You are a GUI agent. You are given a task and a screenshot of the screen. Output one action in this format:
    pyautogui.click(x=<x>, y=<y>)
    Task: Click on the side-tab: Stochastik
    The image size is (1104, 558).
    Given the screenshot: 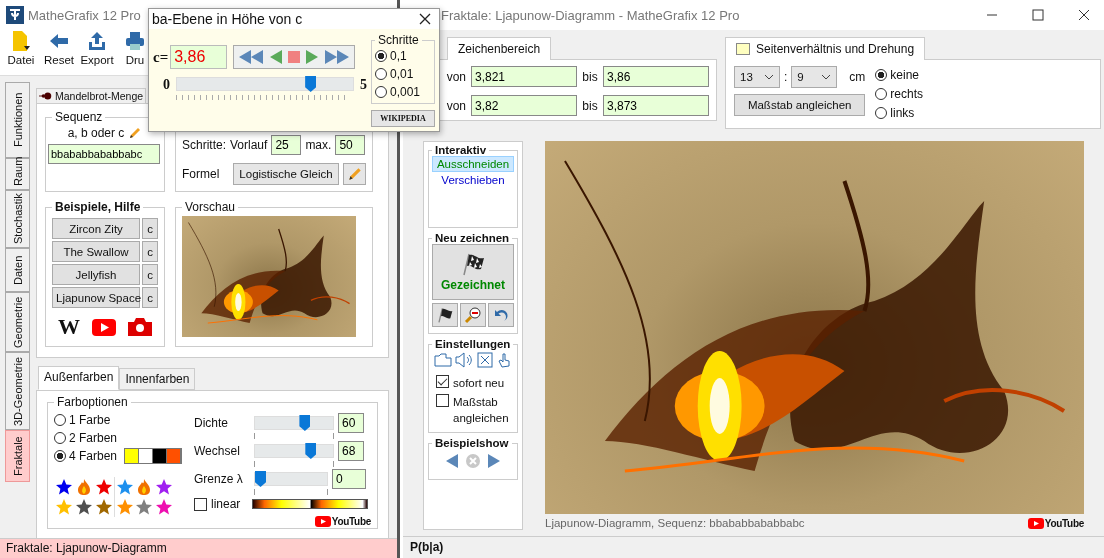 What is the action you would take?
    pyautogui.click(x=17, y=219)
    